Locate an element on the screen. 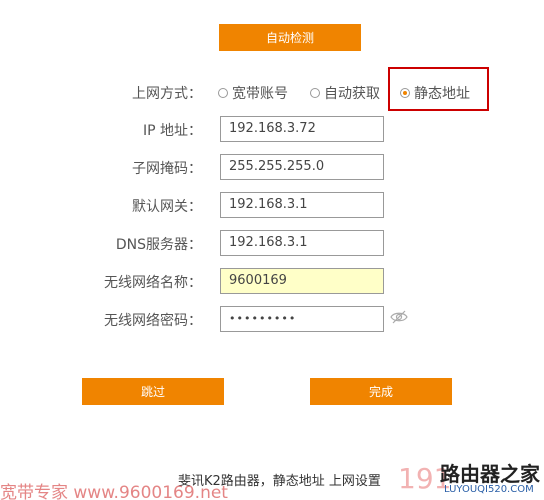  radio-broadband is located at coordinates (223, 92).